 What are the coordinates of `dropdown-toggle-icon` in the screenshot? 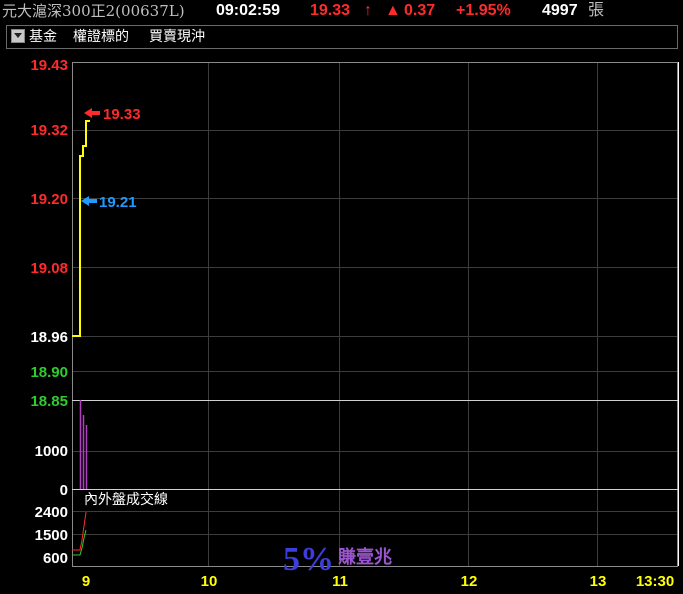 It's located at (18, 36).